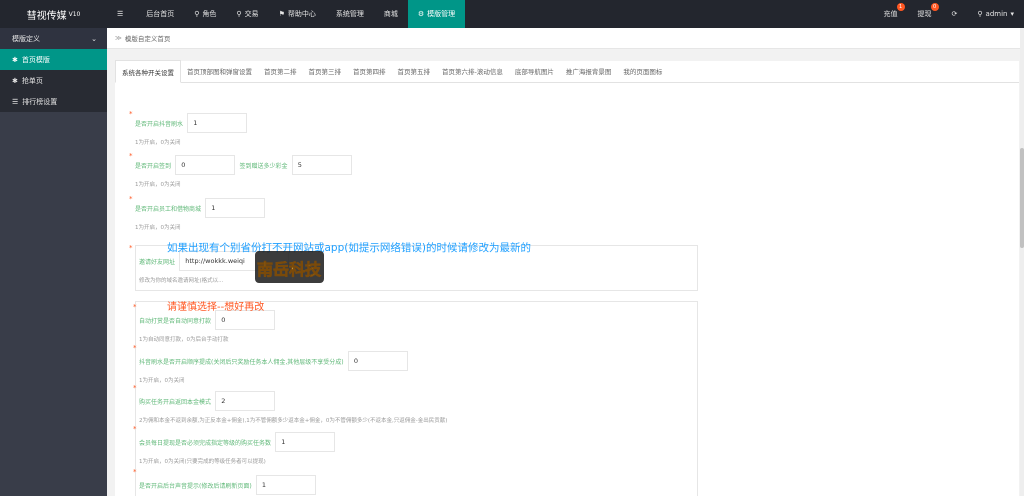 The width and height of the screenshot is (1024, 496). Describe the element at coordinates (153, 166) in the screenshot. I see `field-label: 是否开启签到` at that location.